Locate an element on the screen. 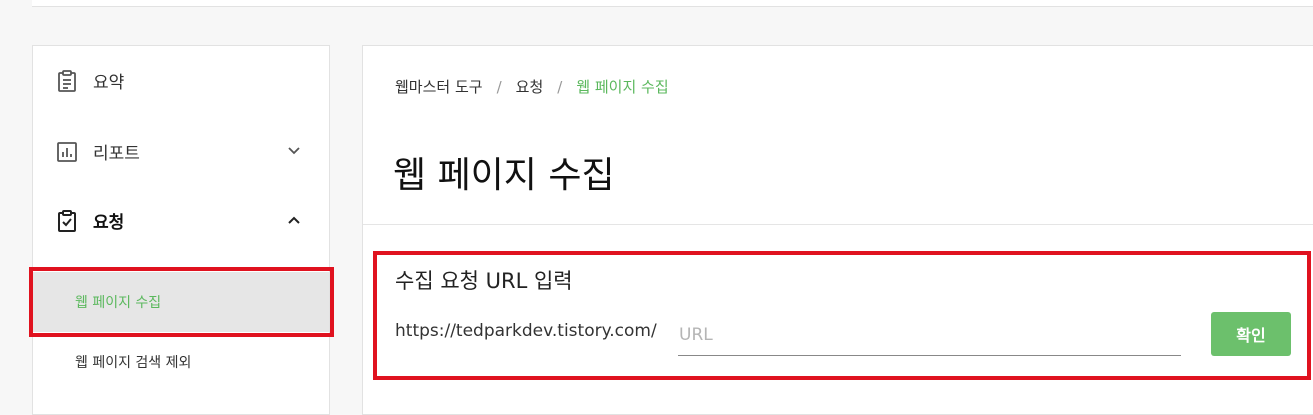  sidebar-item-label: 요약 is located at coordinates (109, 82).